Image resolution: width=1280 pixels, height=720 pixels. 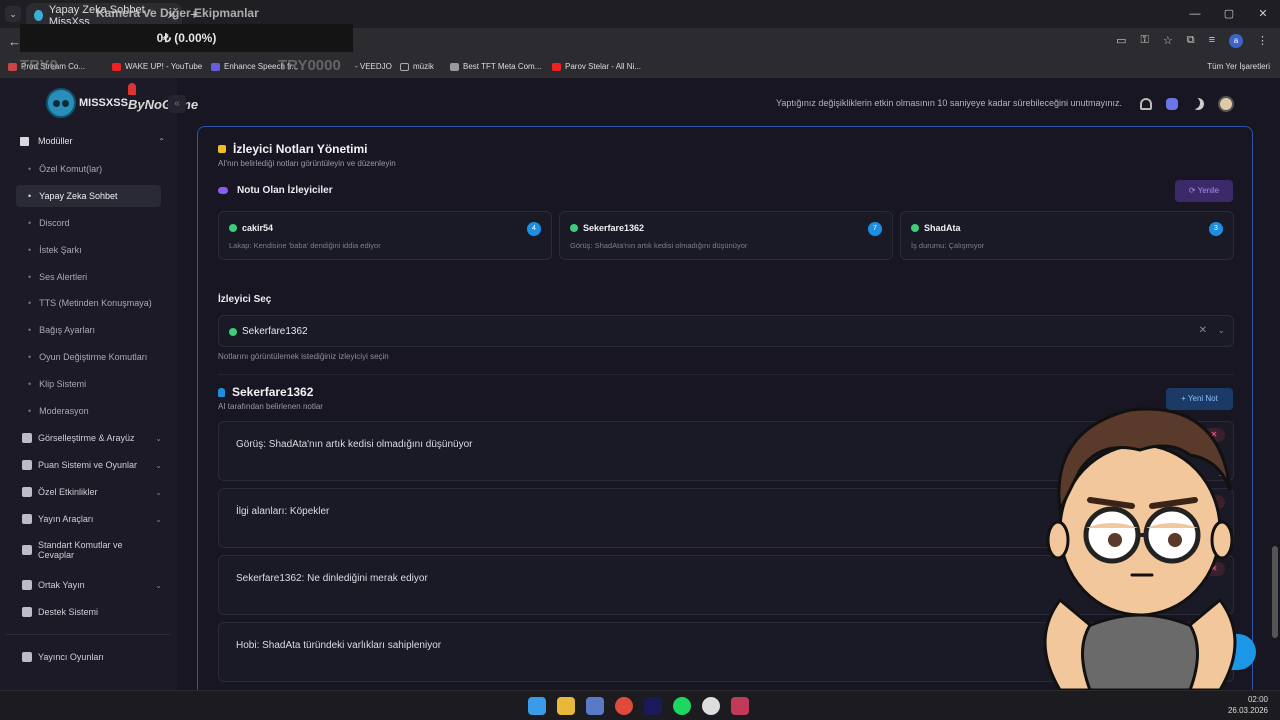 What do you see at coordinates (1248, 705) in the screenshot?
I see `system-clock: 02:00 26.03.2026` at bounding box center [1248, 705].